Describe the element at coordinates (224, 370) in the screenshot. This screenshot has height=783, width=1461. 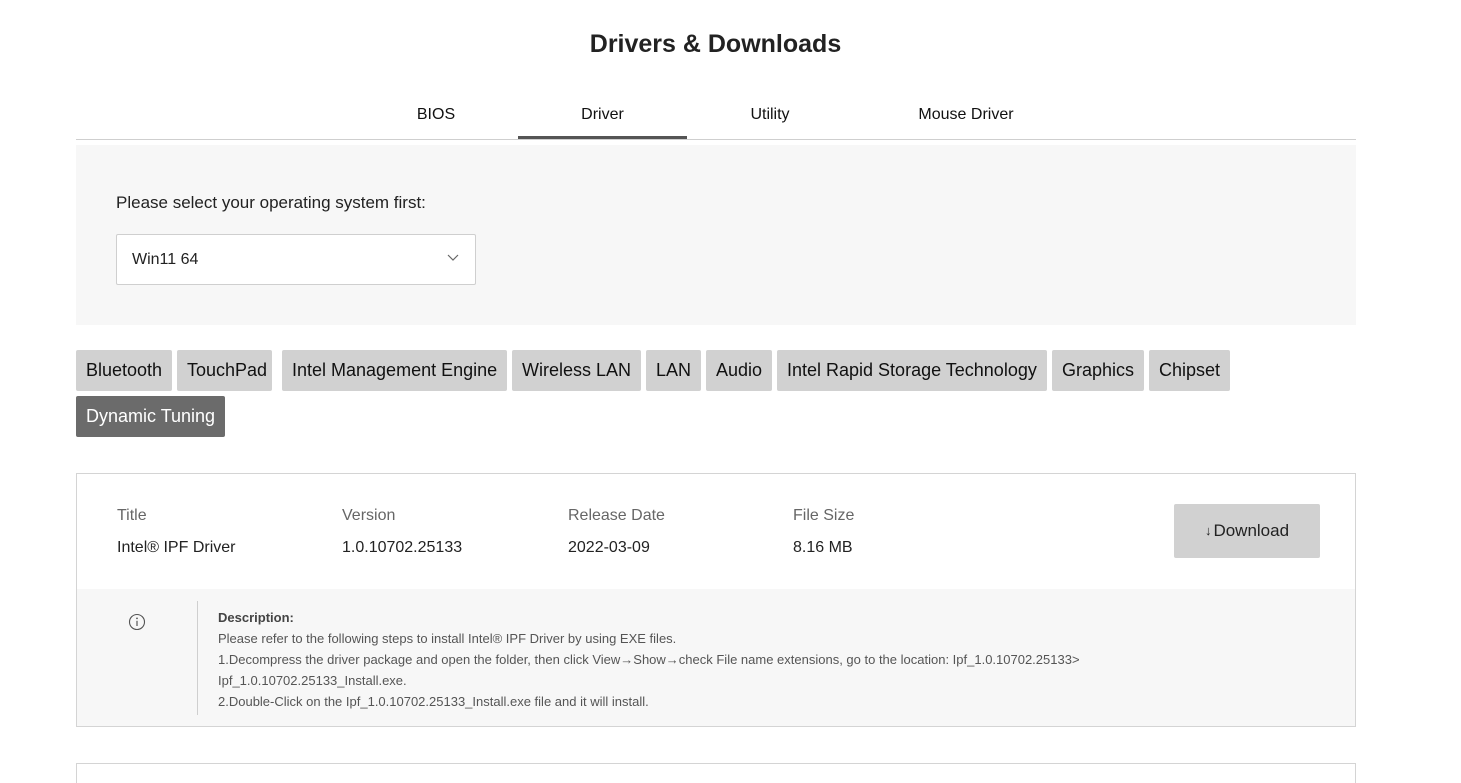
I see `category-touchpad: TouchPad` at that location.